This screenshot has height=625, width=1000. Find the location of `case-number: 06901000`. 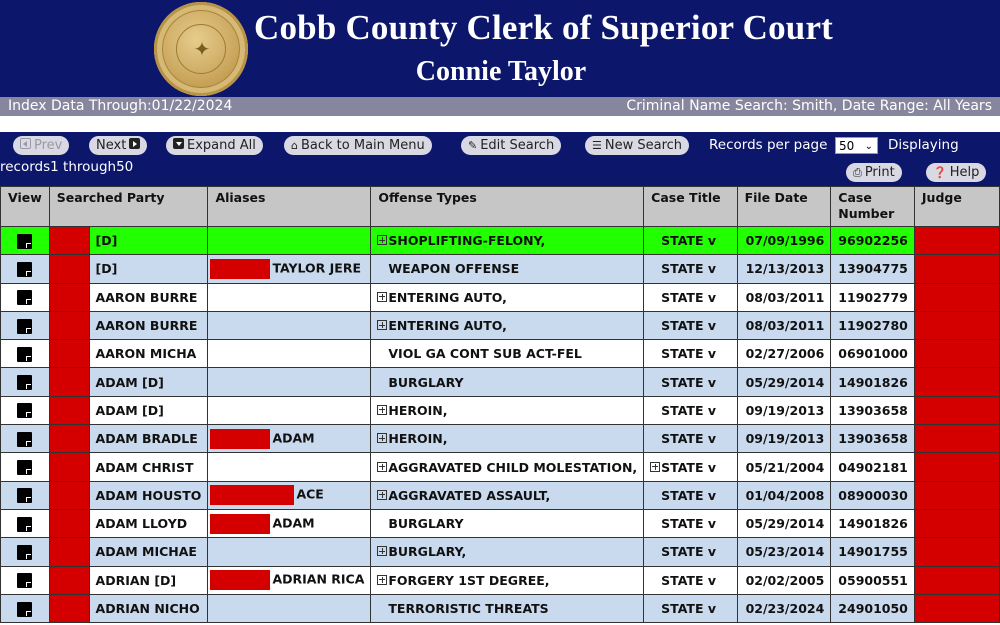

case-number: 06901000 is located at coordinates (872, 354).